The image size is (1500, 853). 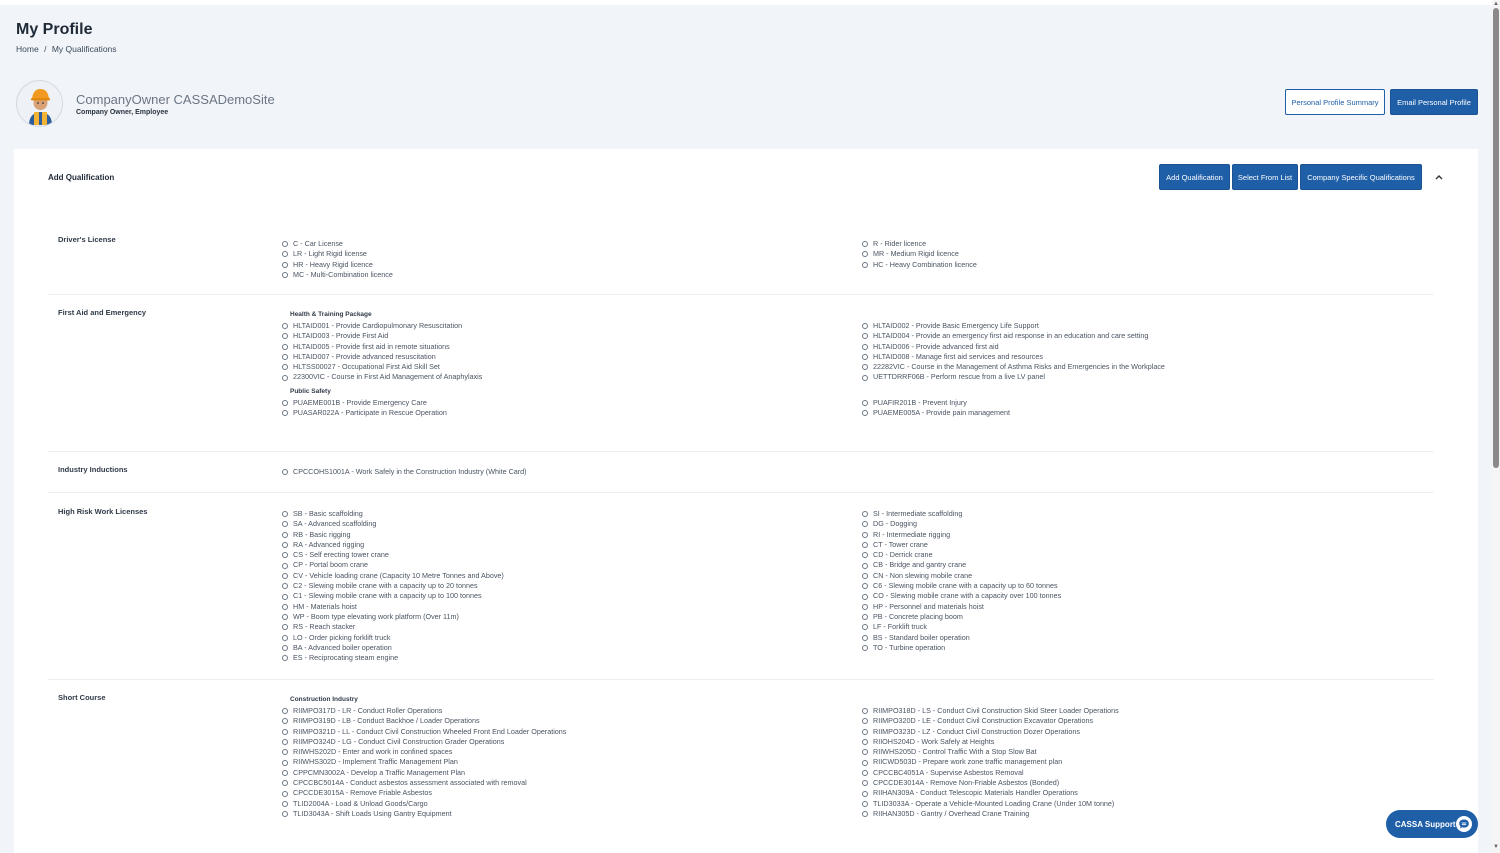 I want to click on qualification-option: CPCCBC4051A - Supervise Asbestos Removal, so click(x=990, y=773).